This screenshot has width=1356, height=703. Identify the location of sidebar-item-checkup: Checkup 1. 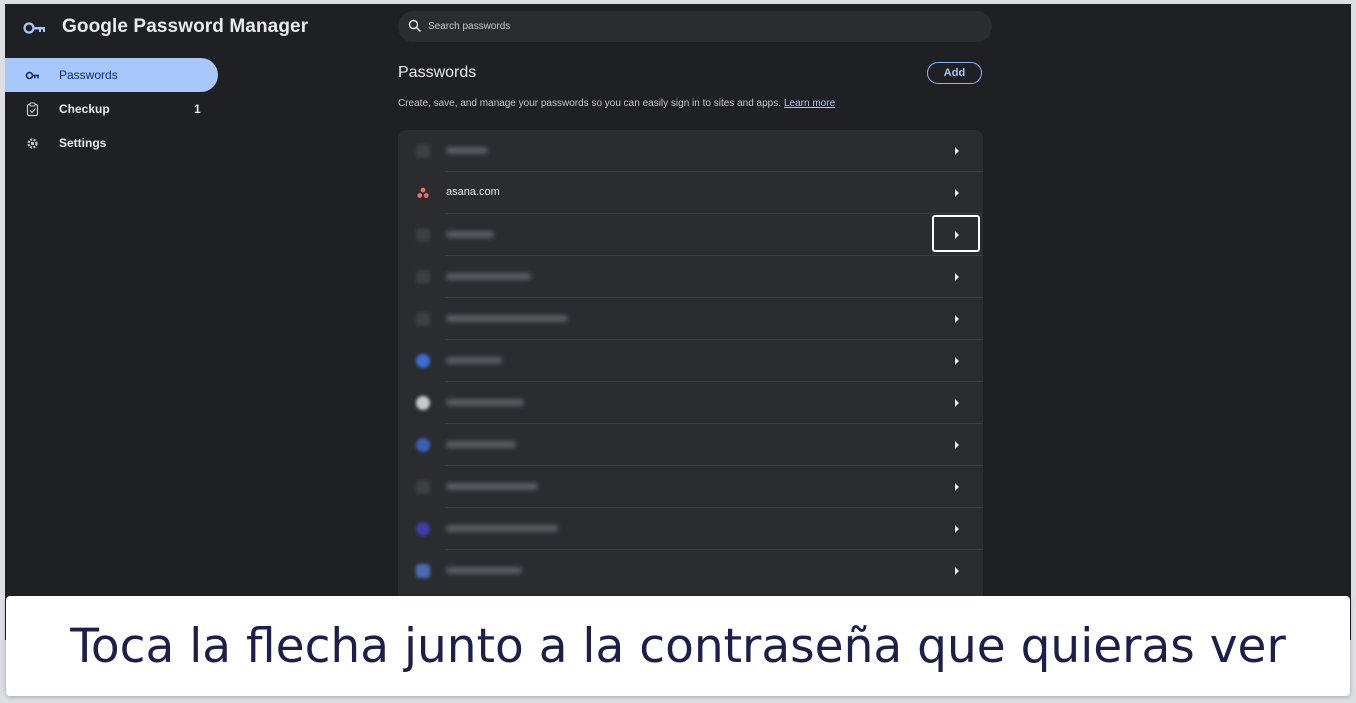
(111, 109).